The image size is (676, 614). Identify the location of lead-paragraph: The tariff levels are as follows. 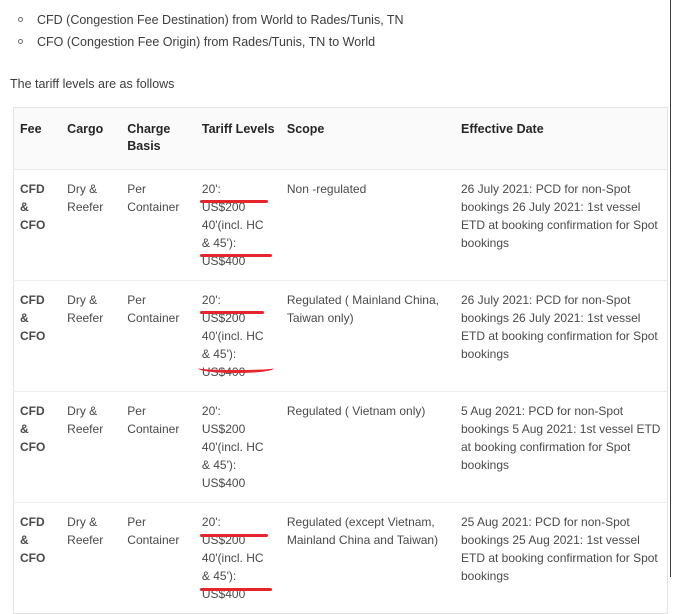
(92, 84).